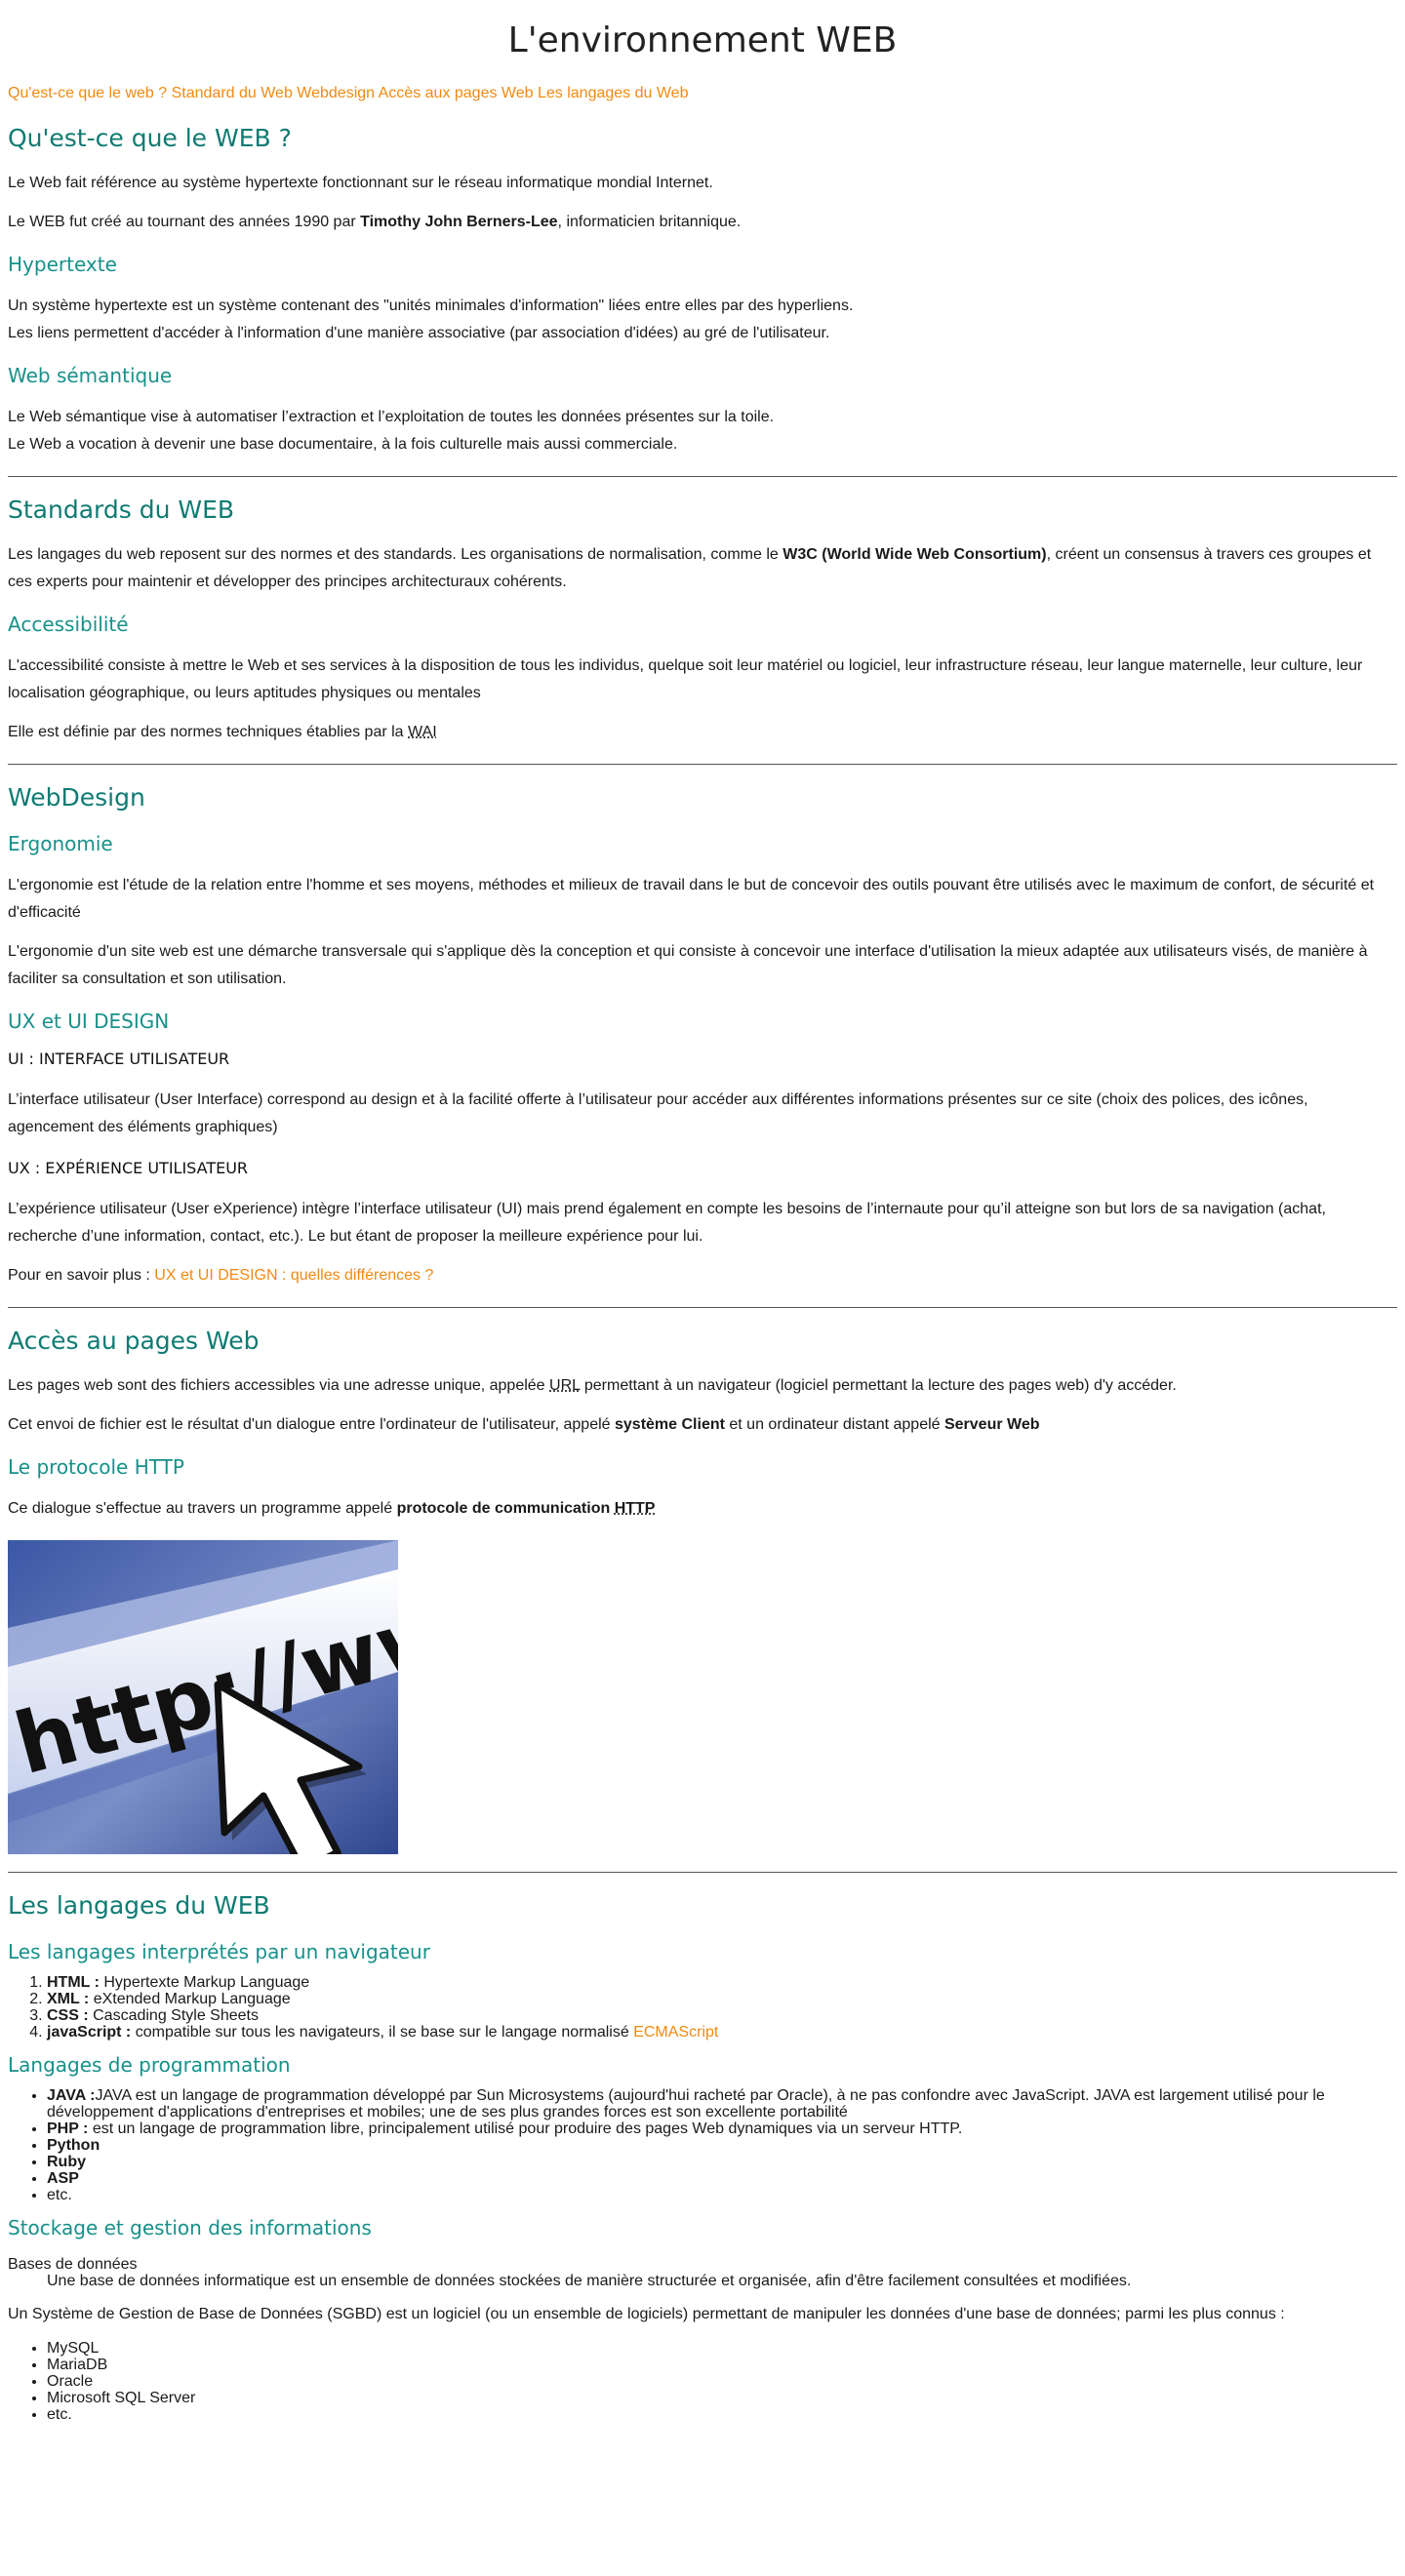  Describe the element at coordinates (150, 138) in the screenshot. I see `section-heading-web: Qu'est-ce que le WEB ?` at that location.